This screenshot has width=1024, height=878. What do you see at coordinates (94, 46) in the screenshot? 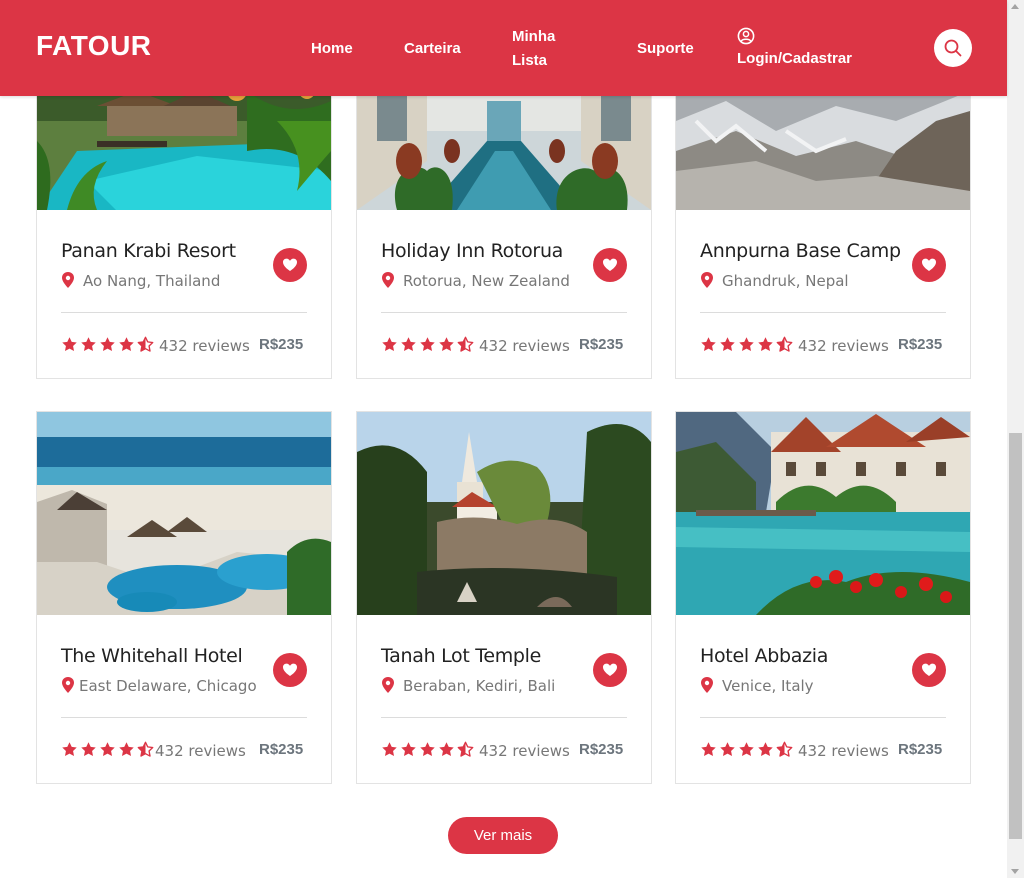
I see `brand-logo: FATOUR` at bounding box center [94, 46].